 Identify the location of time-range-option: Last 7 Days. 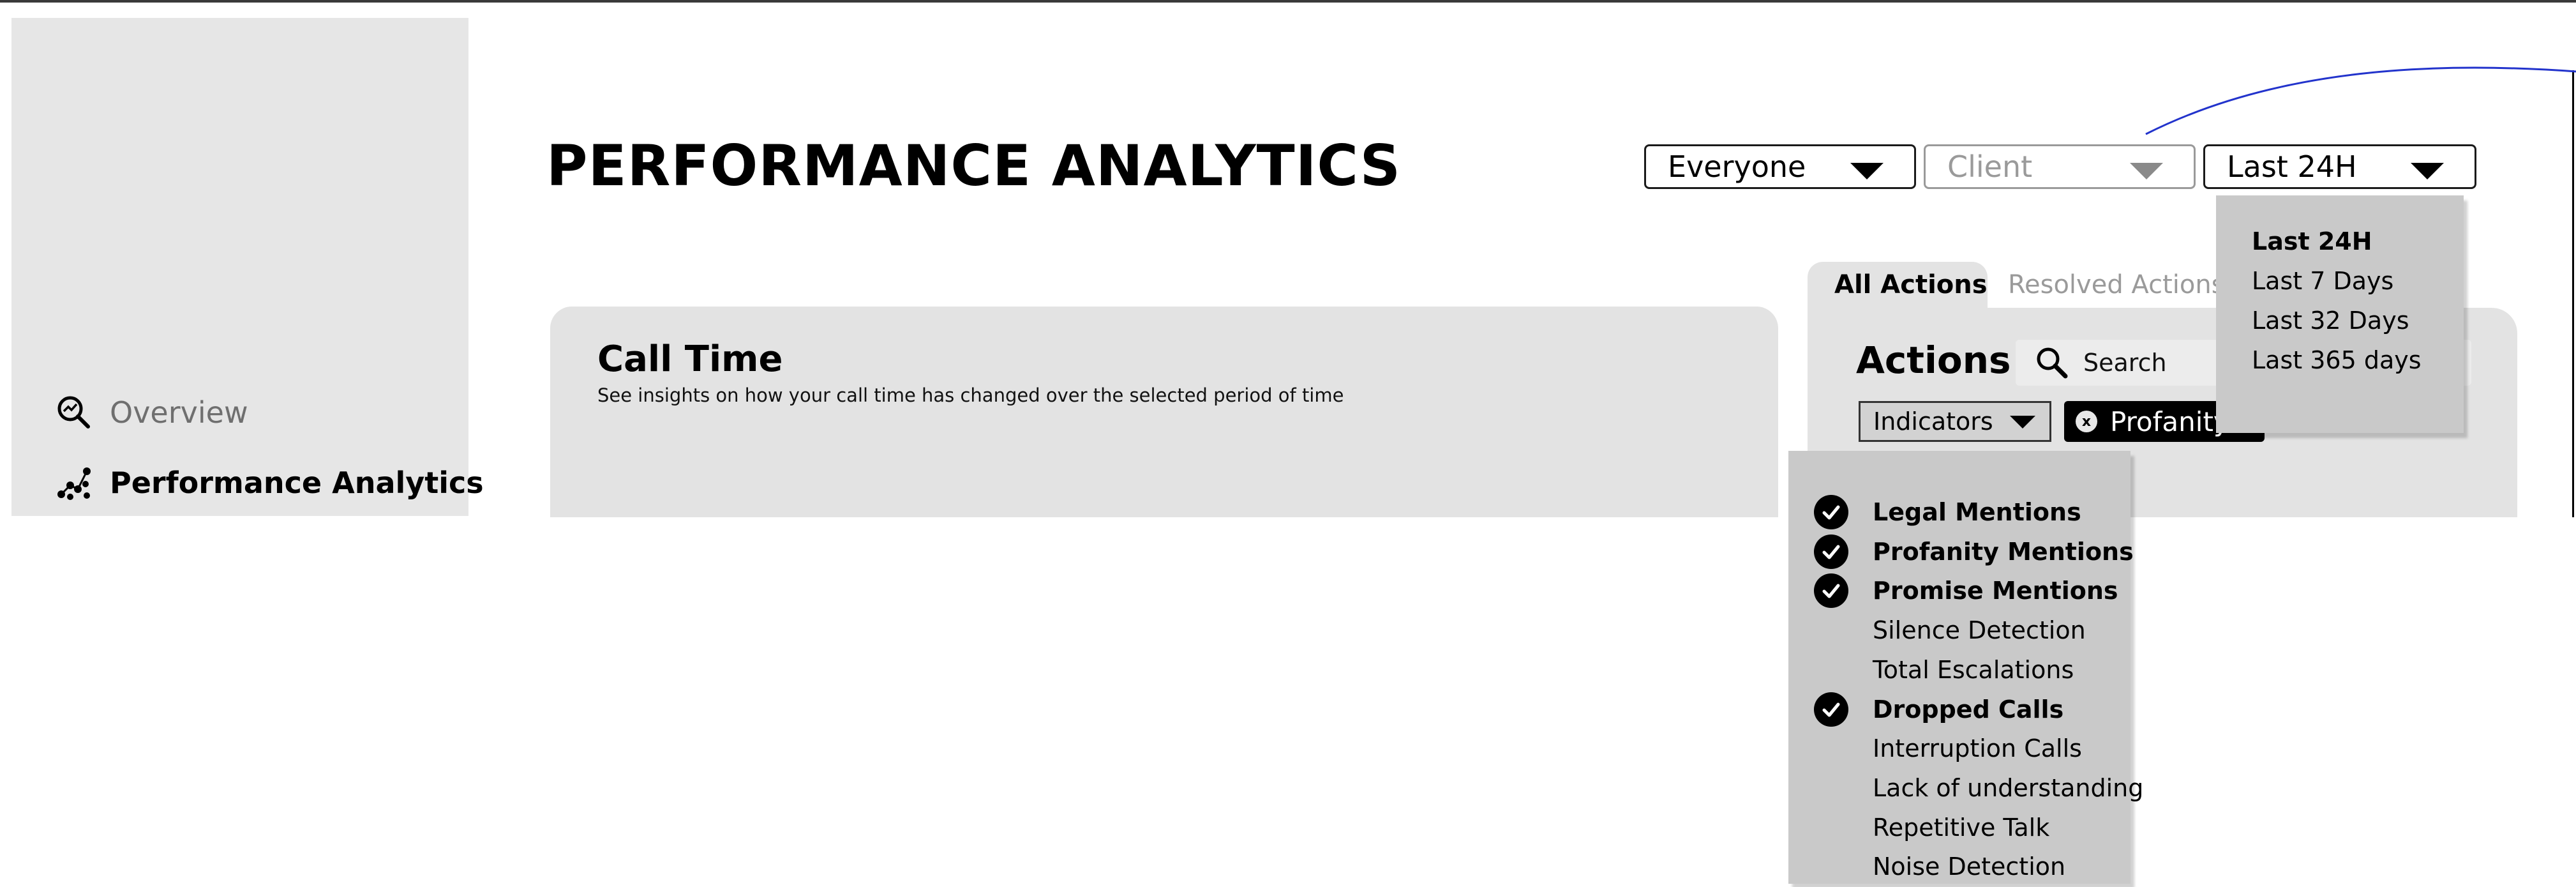
(2322, 281).